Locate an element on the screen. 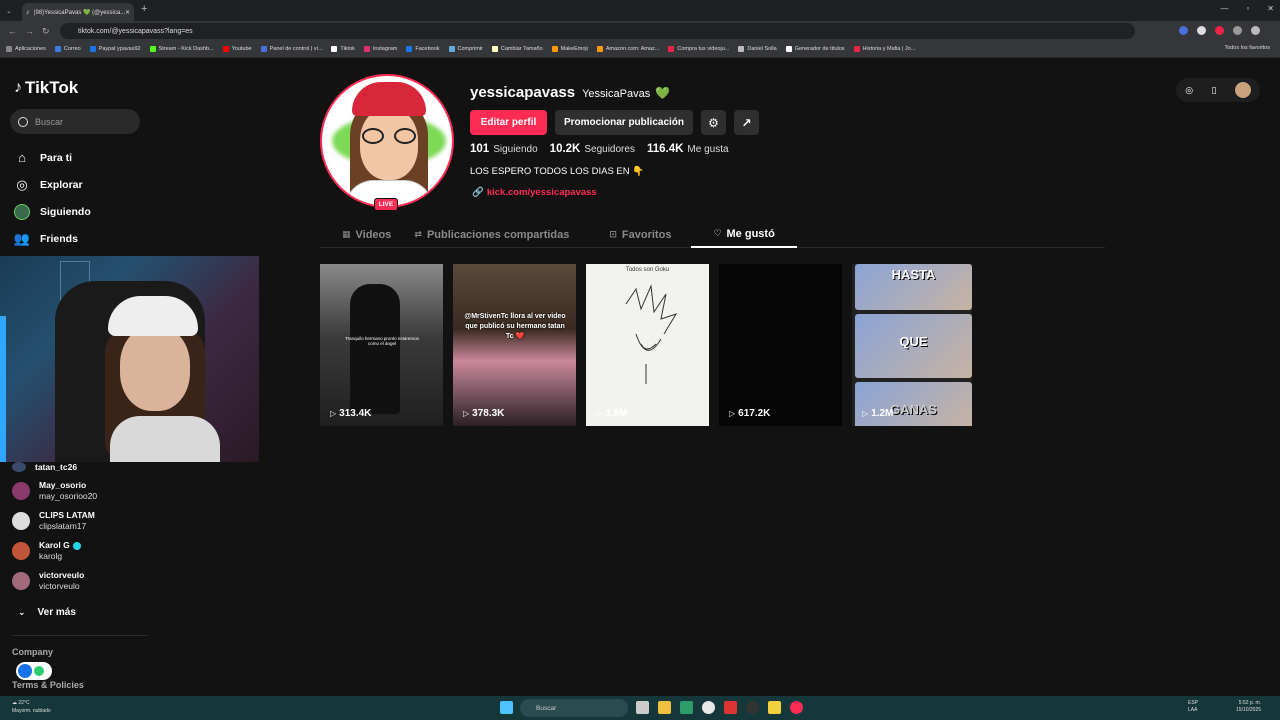 Image resolution: width=1280 pixels, height=720 pixels. live-badge: LIVE is located at coordinates (386, 204).